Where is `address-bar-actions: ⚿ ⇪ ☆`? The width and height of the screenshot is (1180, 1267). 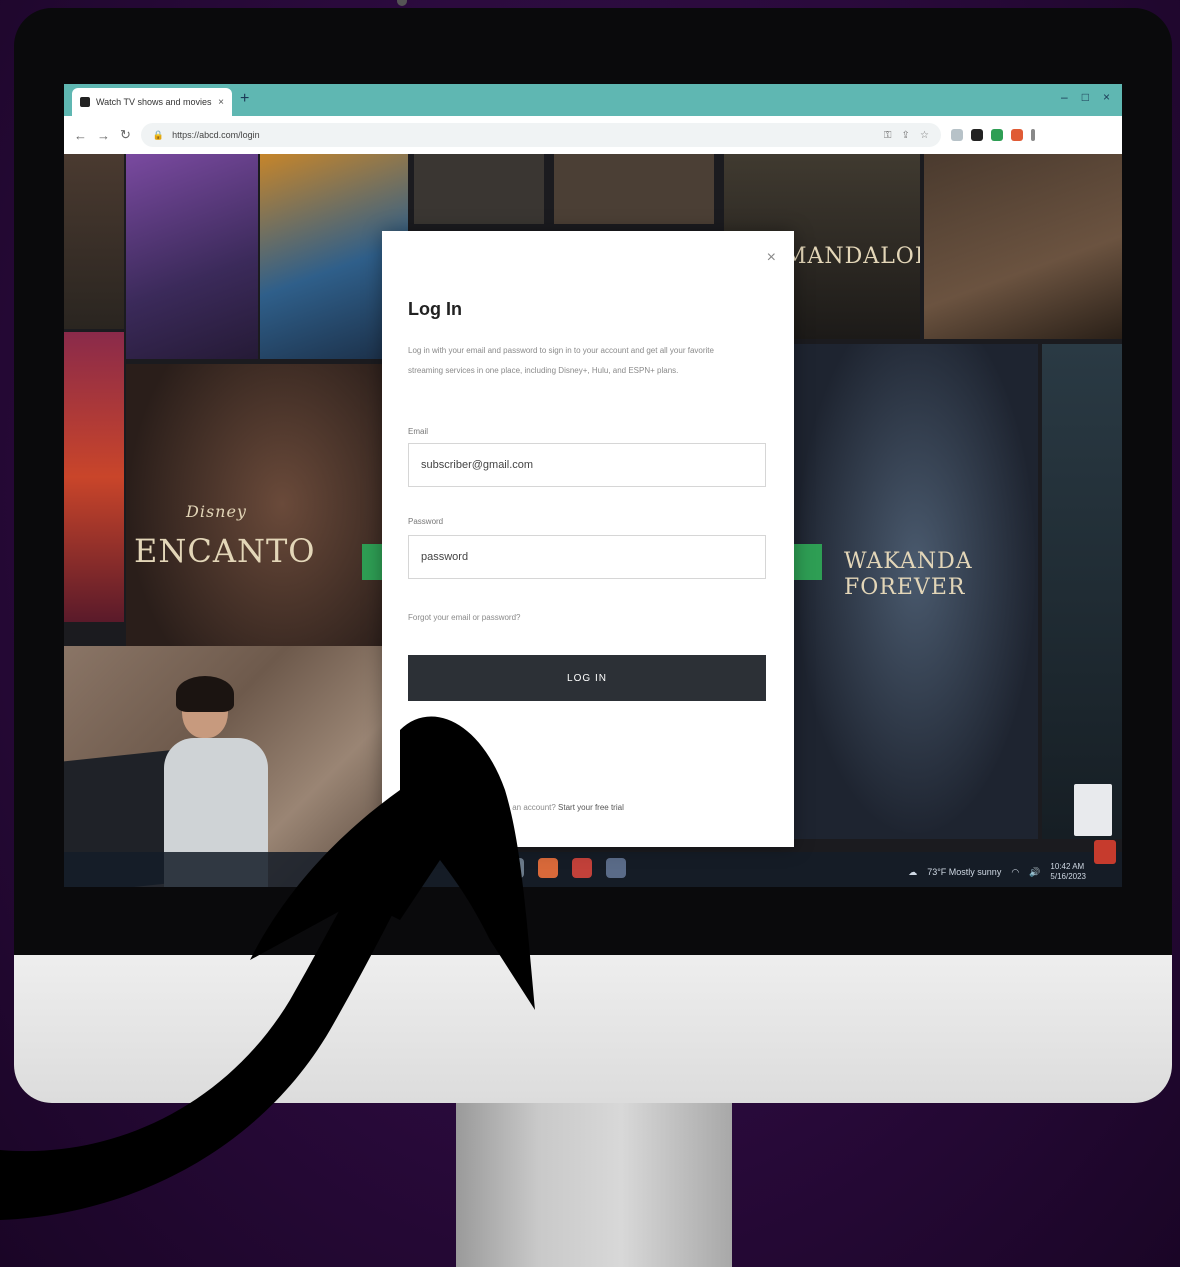 address-bar-actions: ⚿ ⇪ ☆ is located at coordinates (906, 135).